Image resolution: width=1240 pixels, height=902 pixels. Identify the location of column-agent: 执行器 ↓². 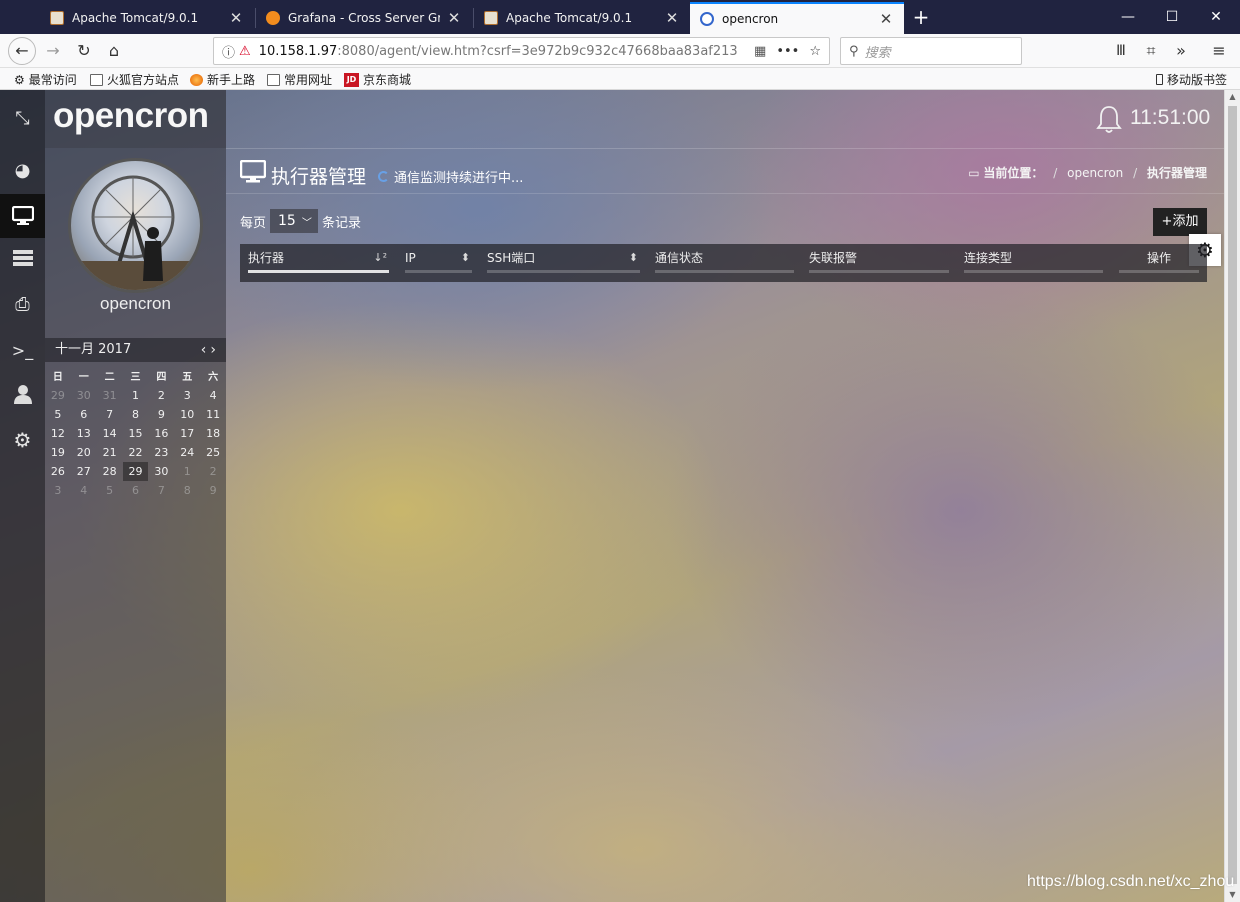
(318, 261).